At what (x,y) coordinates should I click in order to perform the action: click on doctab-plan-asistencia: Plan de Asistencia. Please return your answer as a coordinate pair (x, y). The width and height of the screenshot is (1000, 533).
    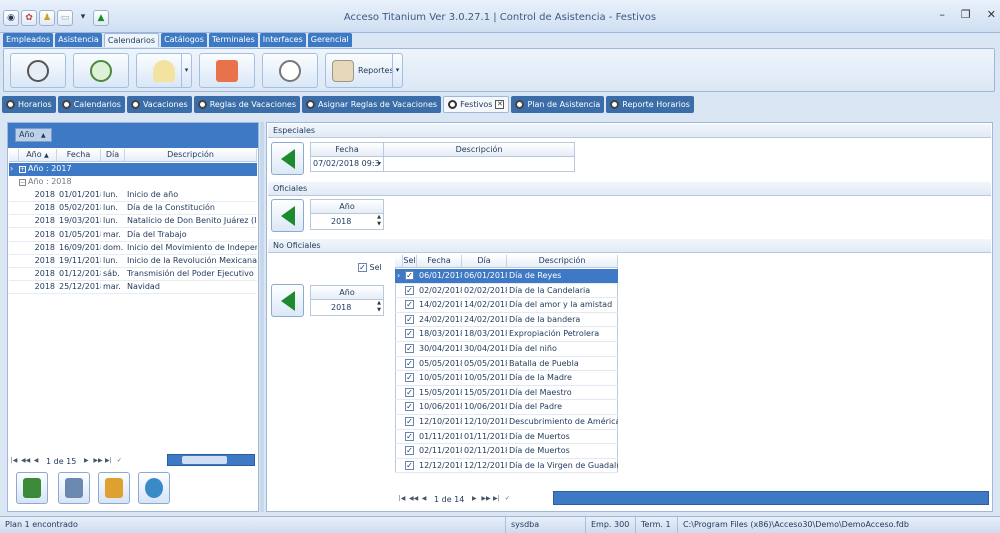
    Looking at the image, I should click on (558, 104).